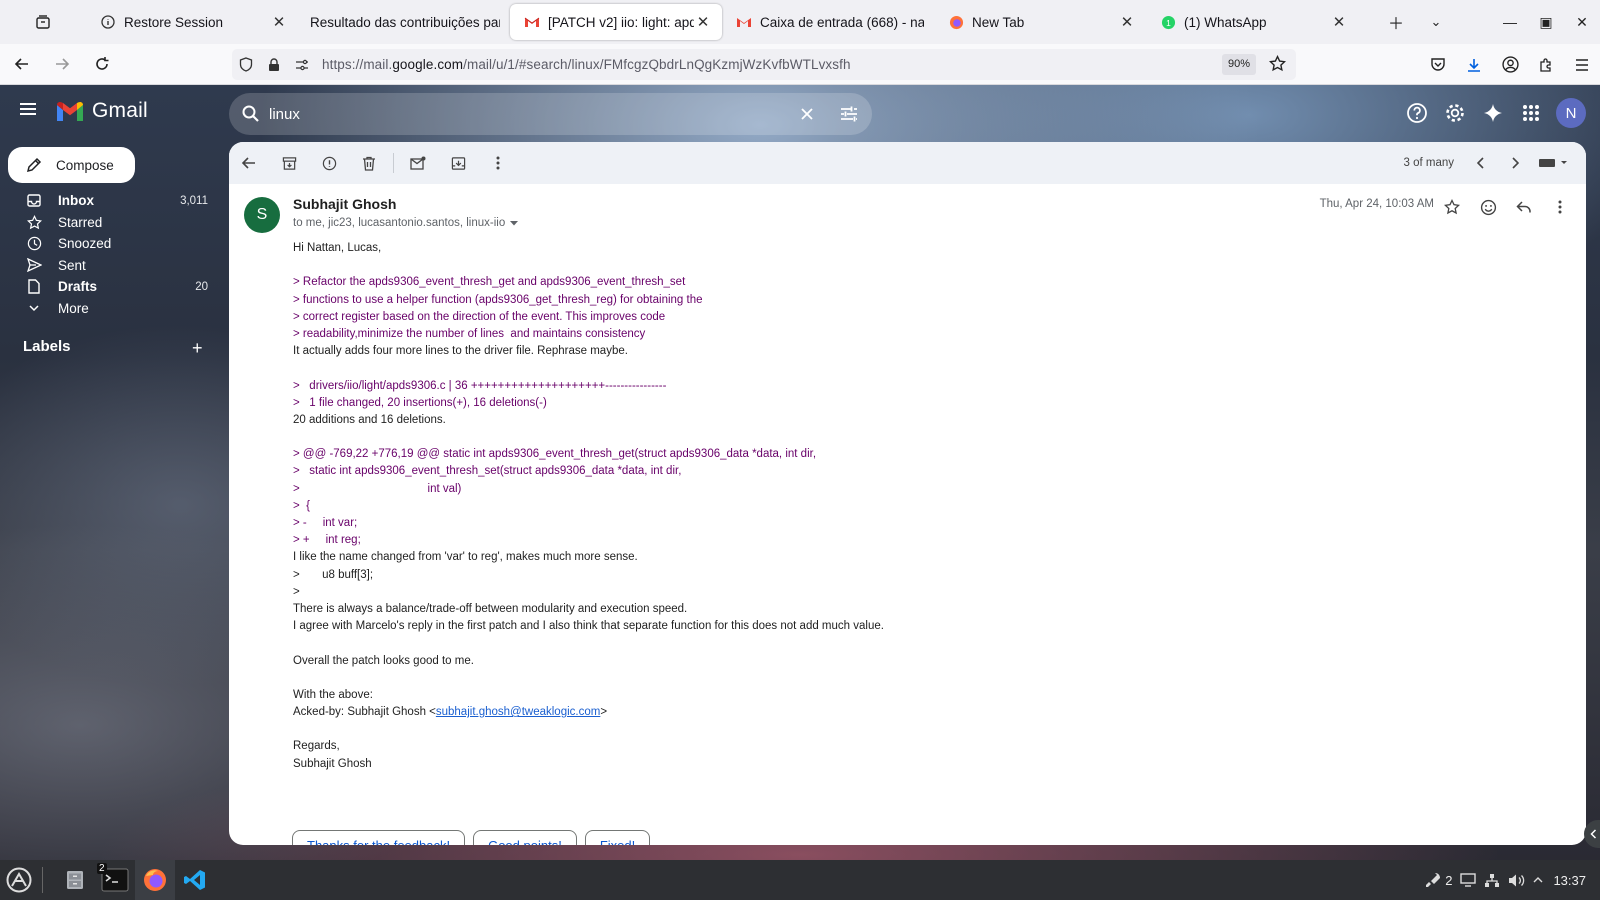 This screenshot has height=900, width=1600. What do you see at coordinates (1433, 880) in the screenshot?
I see `notification-rocket-icon` at bounding box center [1433, 880].